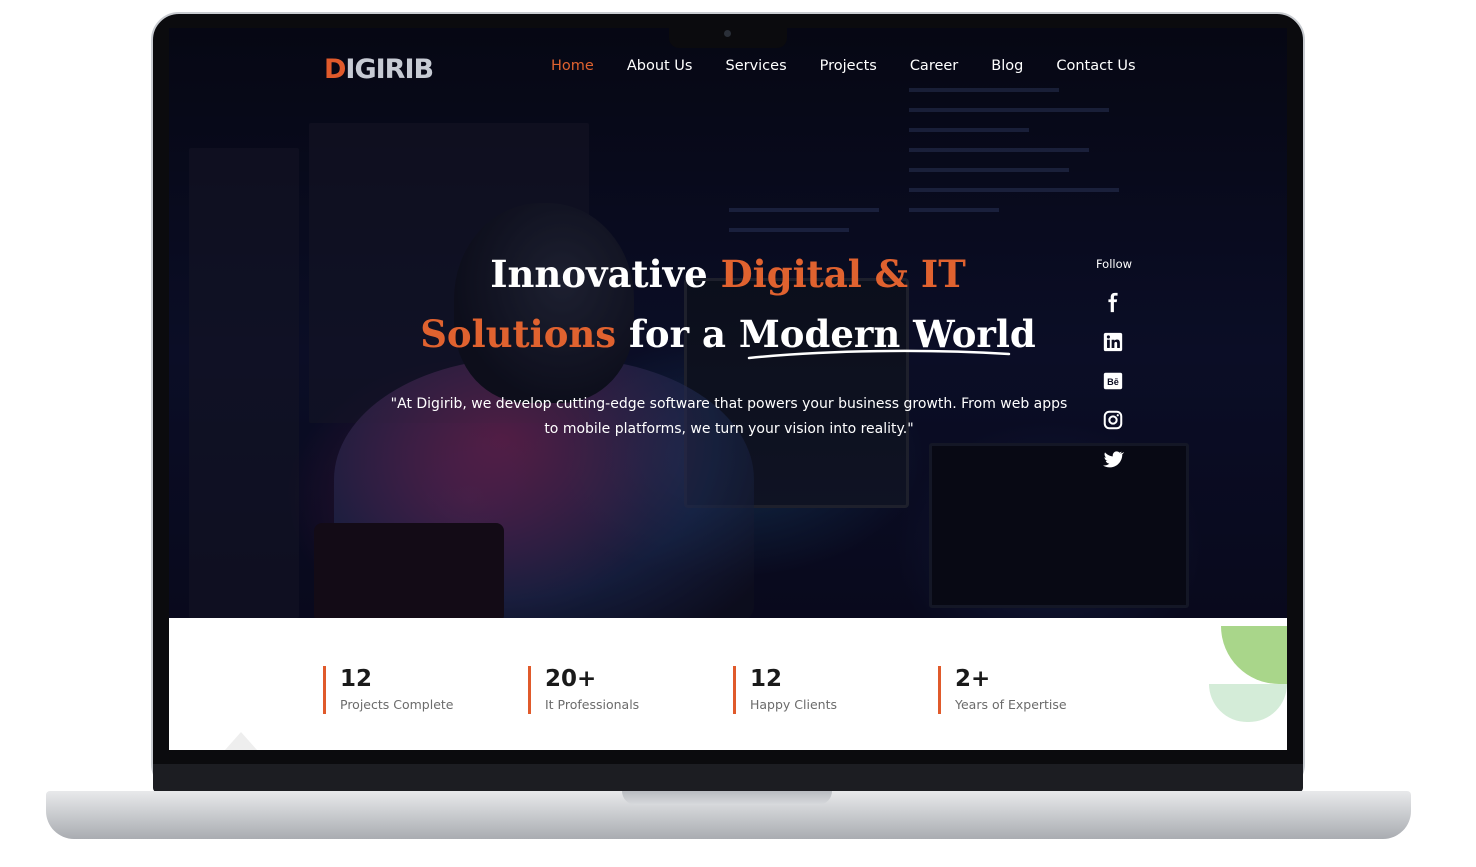 The height and width of the screenshot is (867, 1476). Describe the element at coordinates (660, 66) in the screenshot. I see `nav-about-us: About Us` at that location.